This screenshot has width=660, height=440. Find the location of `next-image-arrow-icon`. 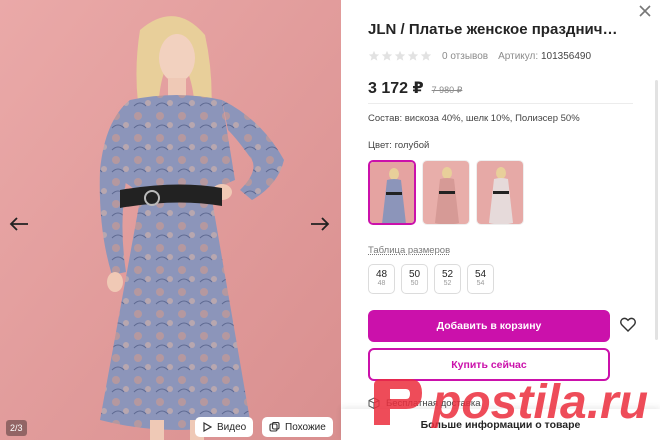

next-image-arrow-icon is located at coordinates (320, 224).